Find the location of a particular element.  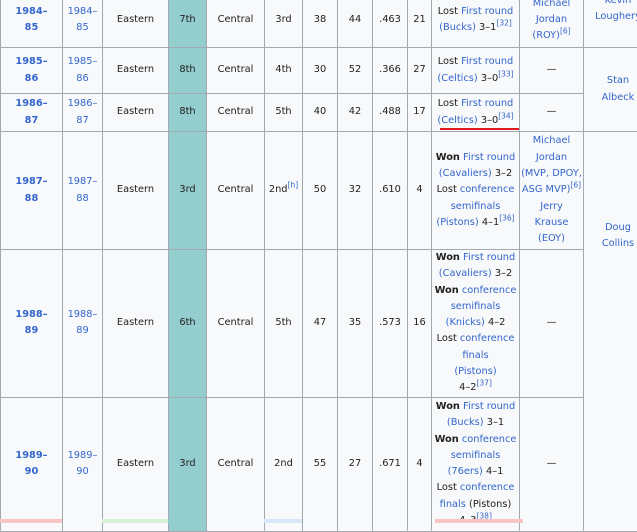

pct-cell: .610 is located at coordinates (390, 191).